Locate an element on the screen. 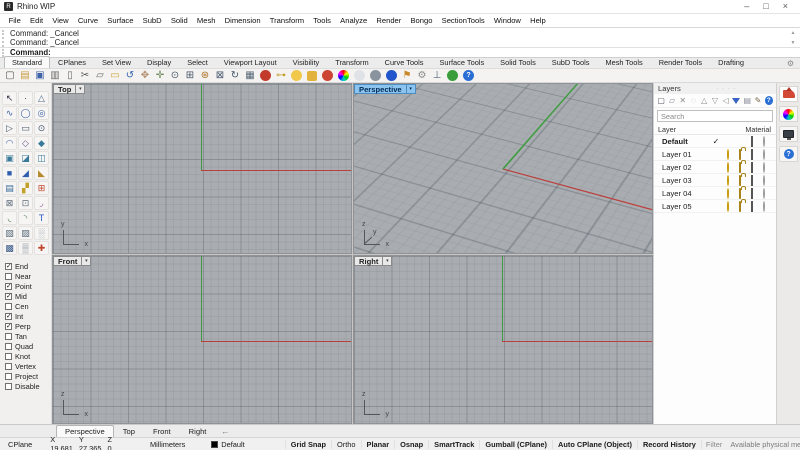  boolean-split-icon: ⊞ is located at coordinates (41, 188).